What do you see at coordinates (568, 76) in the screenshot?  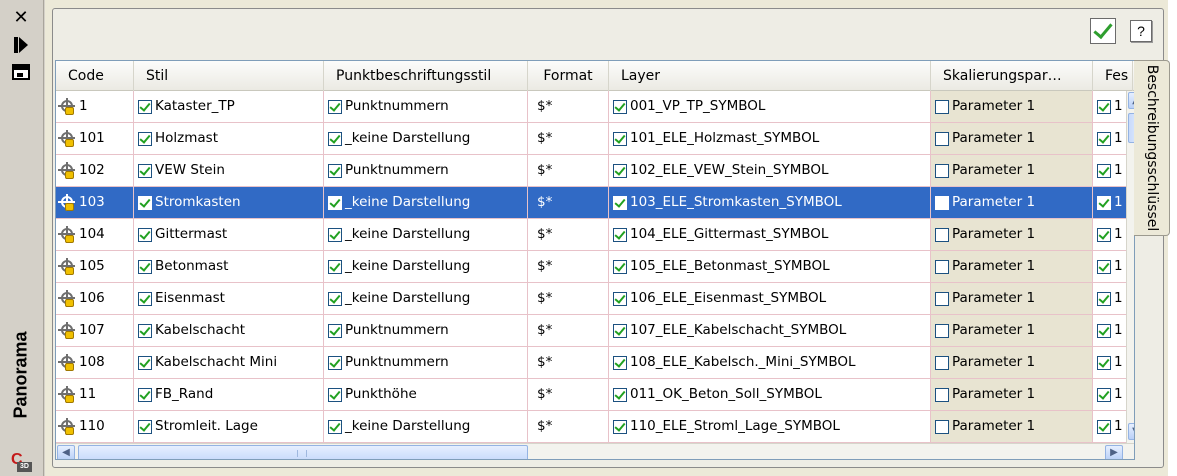 I see `column-header-format: Format` at bounding box center [568, 76].